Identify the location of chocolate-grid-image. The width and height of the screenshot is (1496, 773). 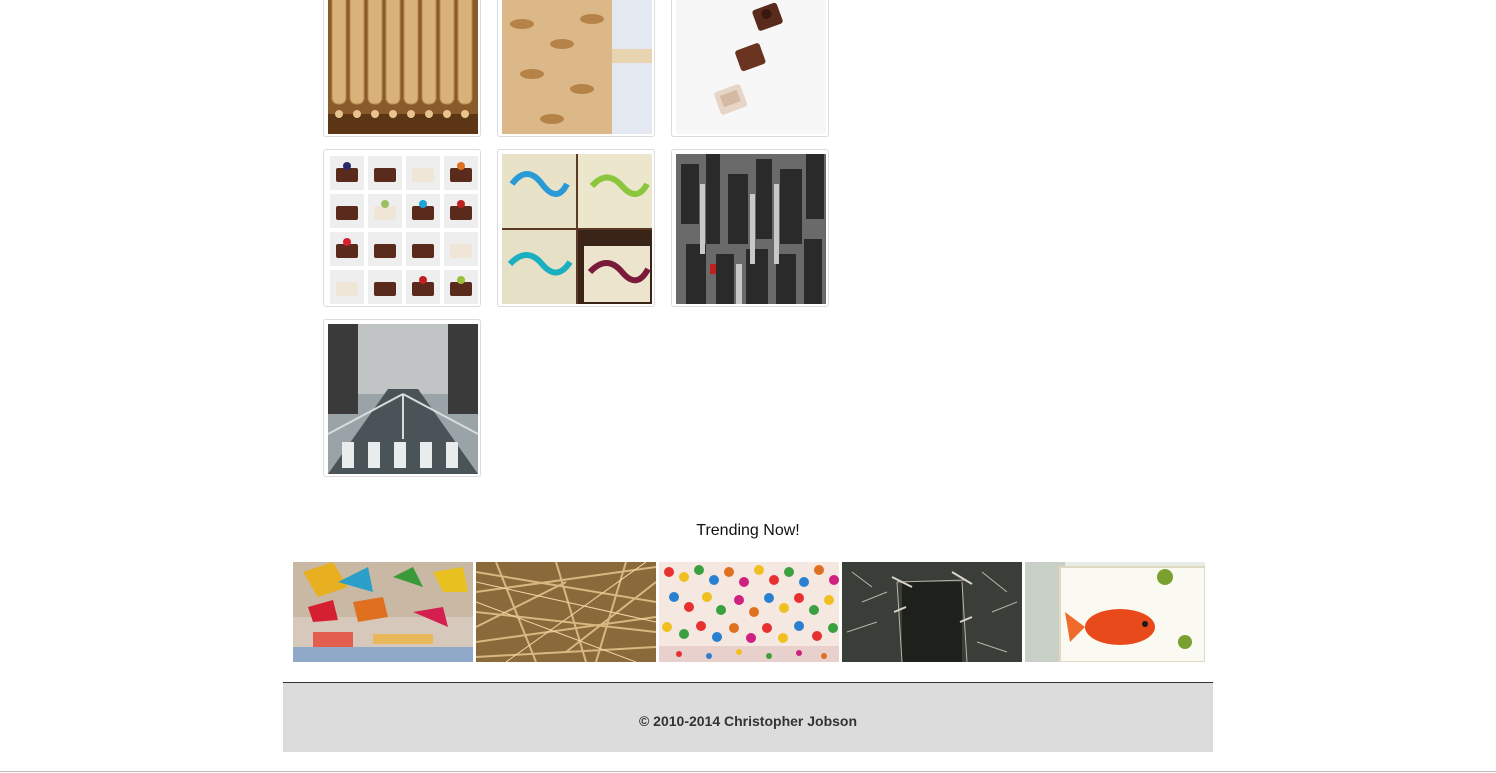
(403, 229).